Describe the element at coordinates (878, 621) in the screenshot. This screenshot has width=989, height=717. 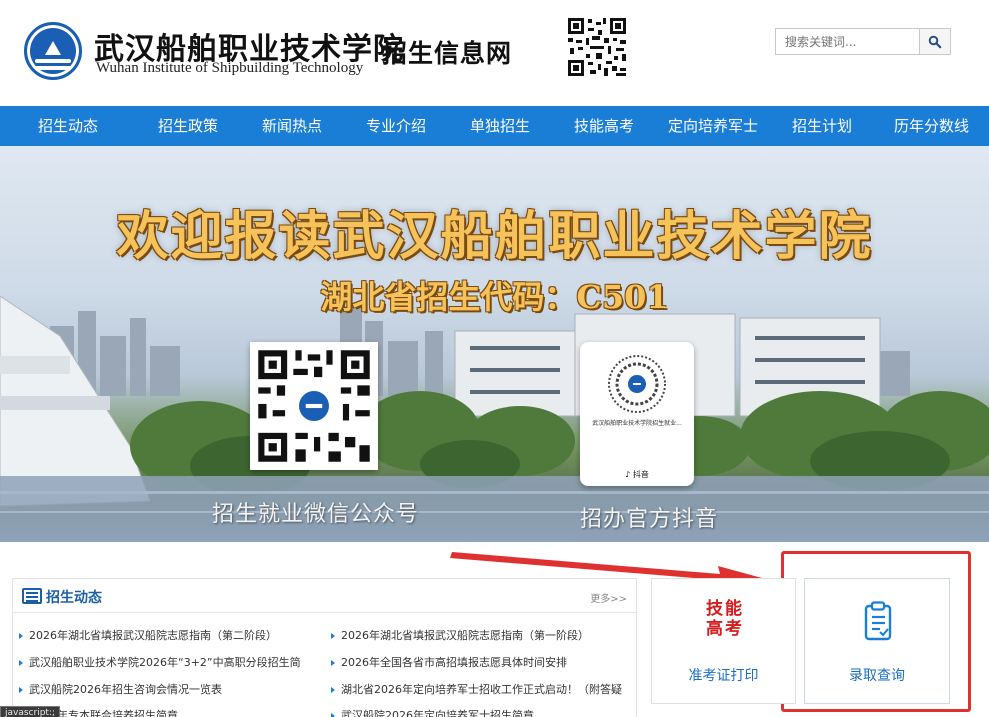
I see `clipboard-icon` at that location.